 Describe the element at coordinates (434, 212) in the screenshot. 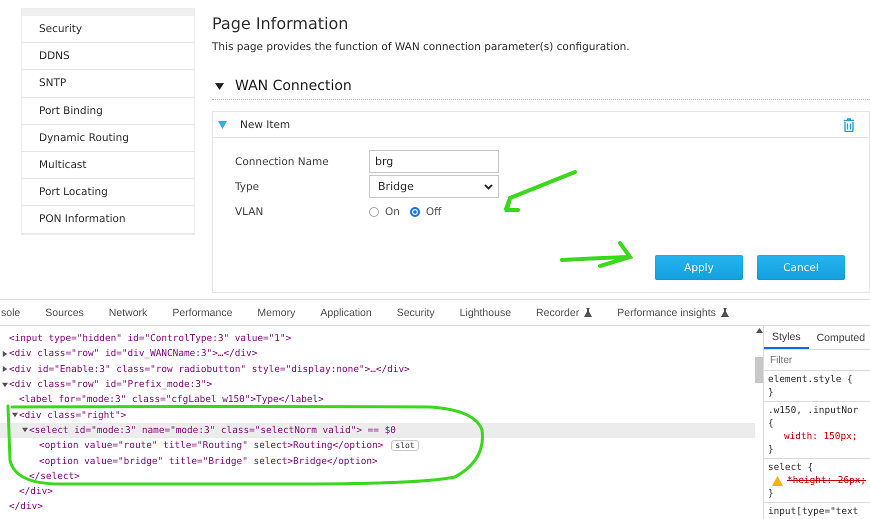

I see `radio-label: Off` at that location.